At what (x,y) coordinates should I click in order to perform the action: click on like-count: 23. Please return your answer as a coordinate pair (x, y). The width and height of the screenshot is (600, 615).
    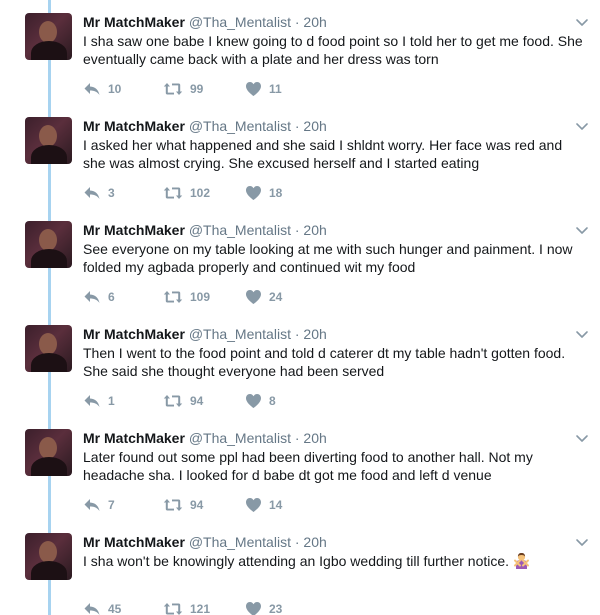
    Looking at the image, I should click on (276, 608).